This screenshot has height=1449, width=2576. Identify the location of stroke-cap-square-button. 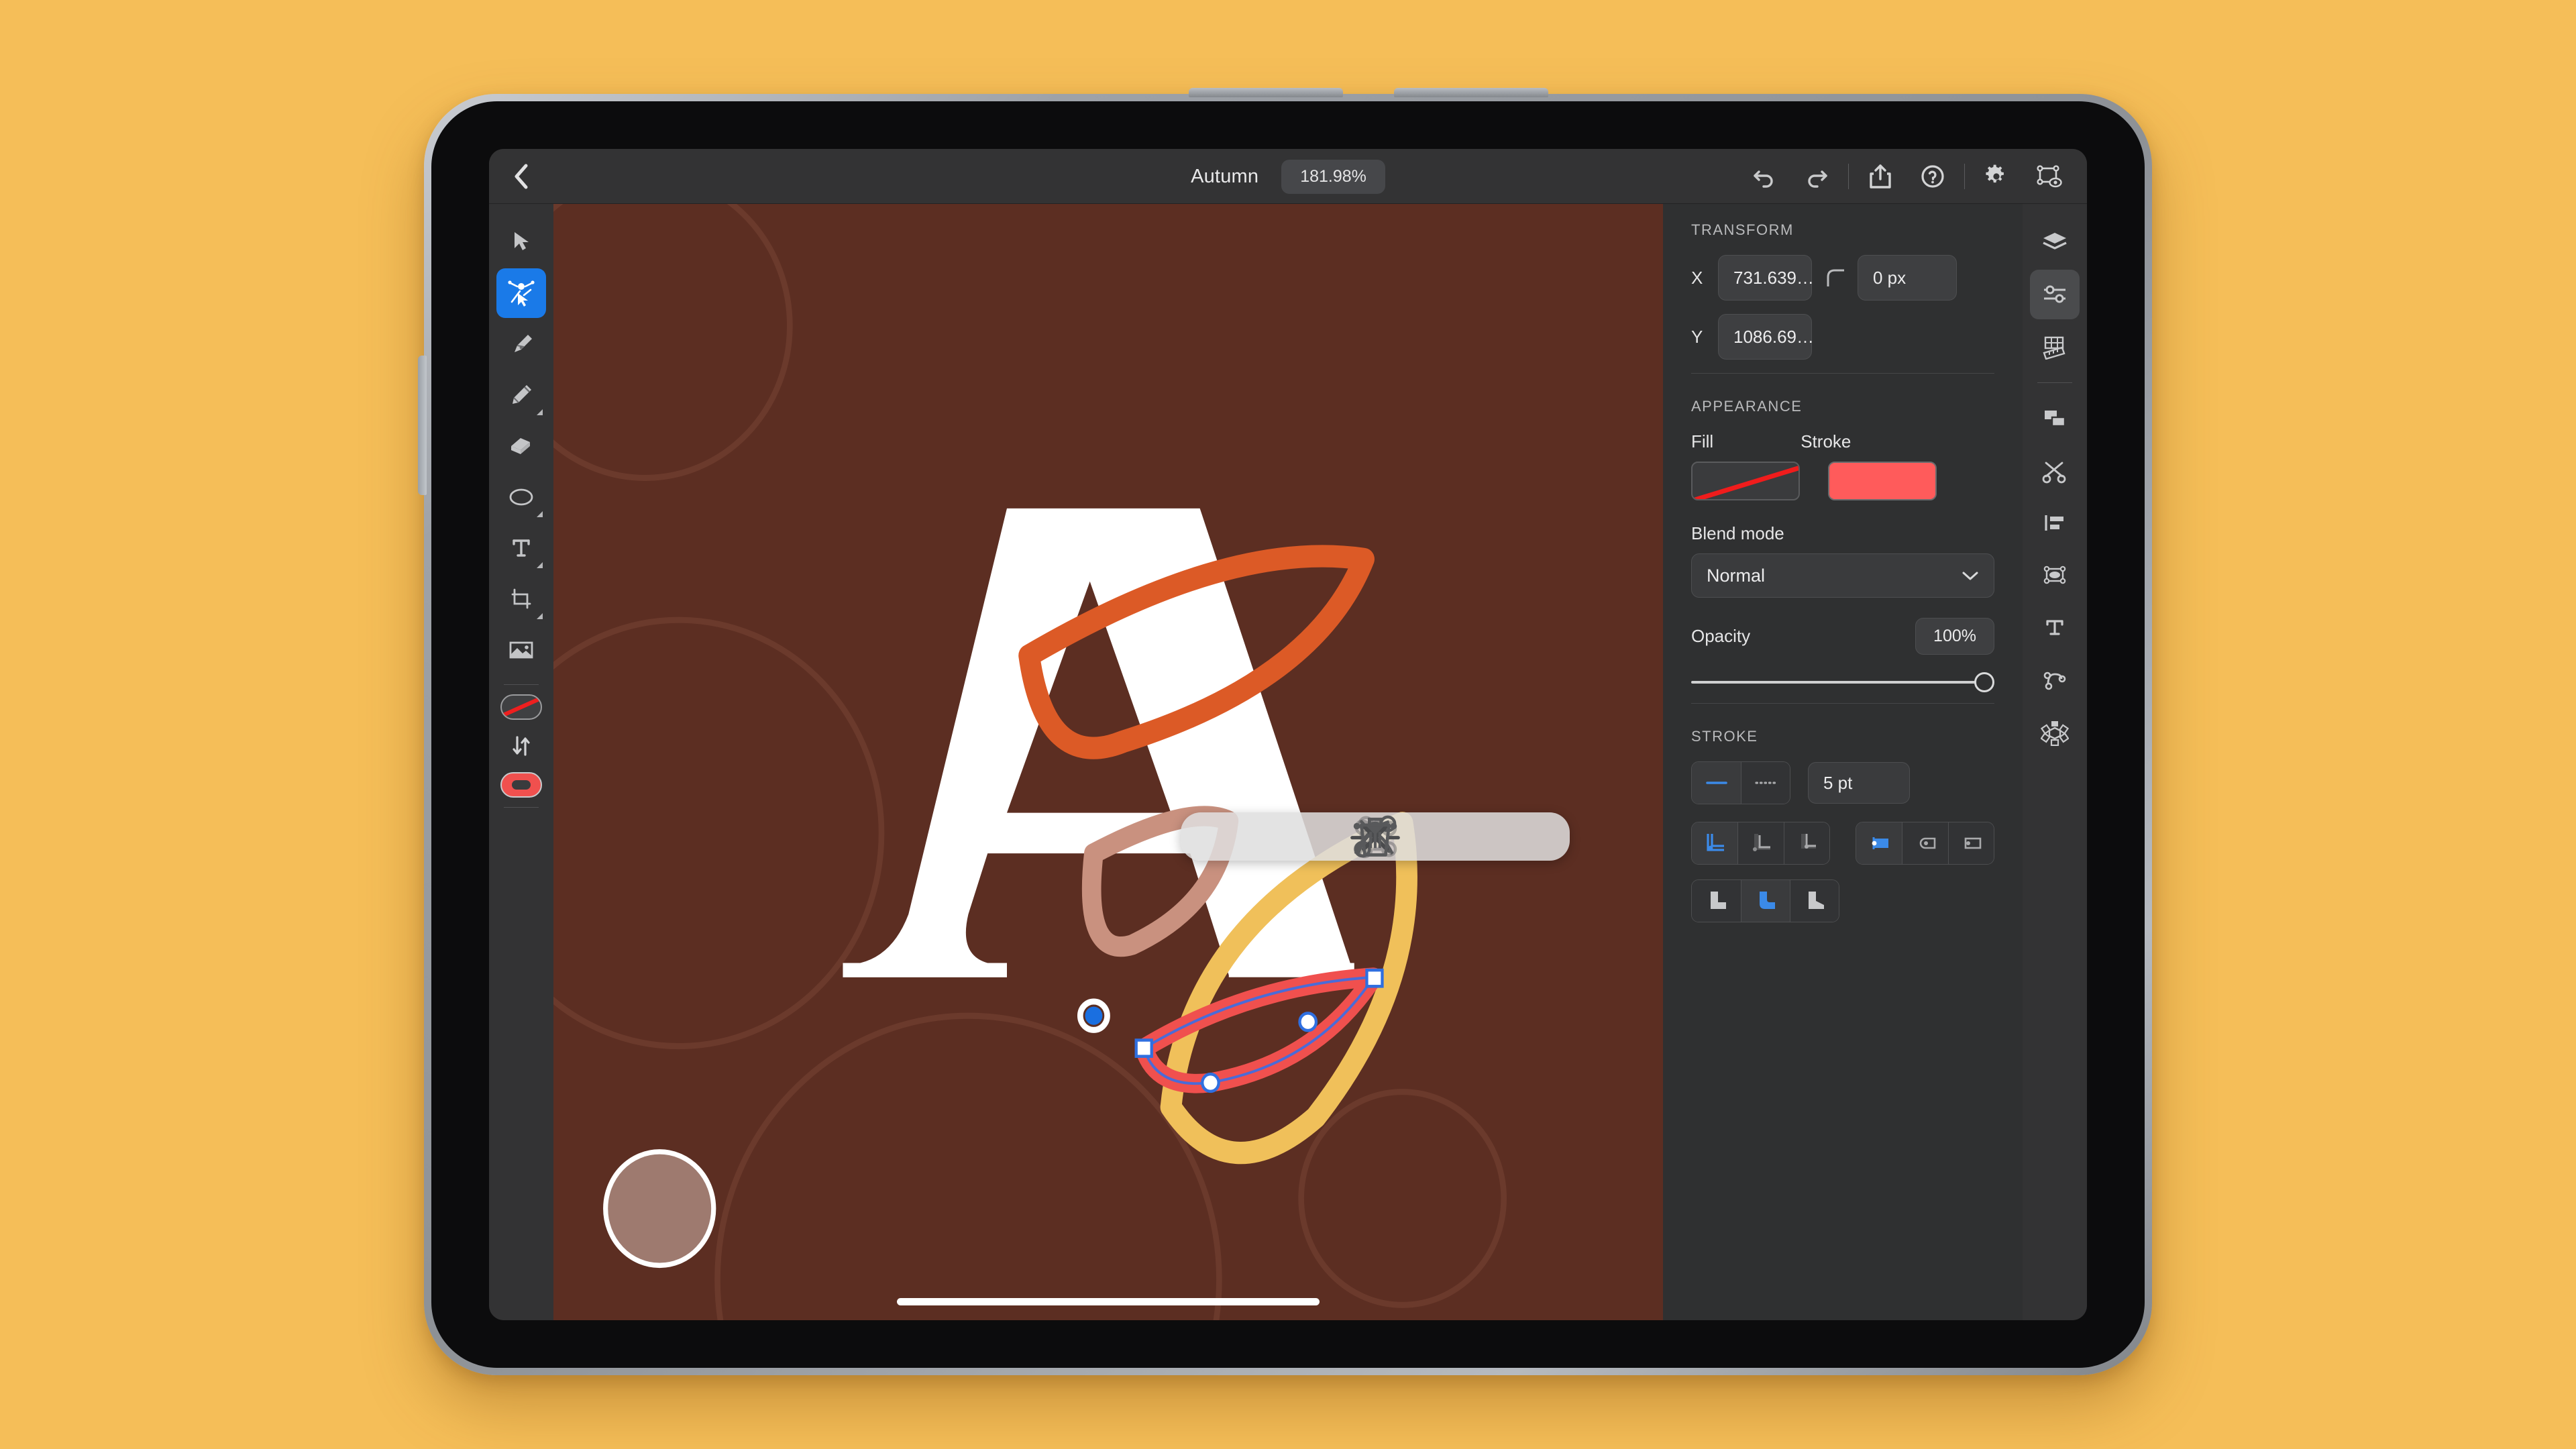
(1970, 843).